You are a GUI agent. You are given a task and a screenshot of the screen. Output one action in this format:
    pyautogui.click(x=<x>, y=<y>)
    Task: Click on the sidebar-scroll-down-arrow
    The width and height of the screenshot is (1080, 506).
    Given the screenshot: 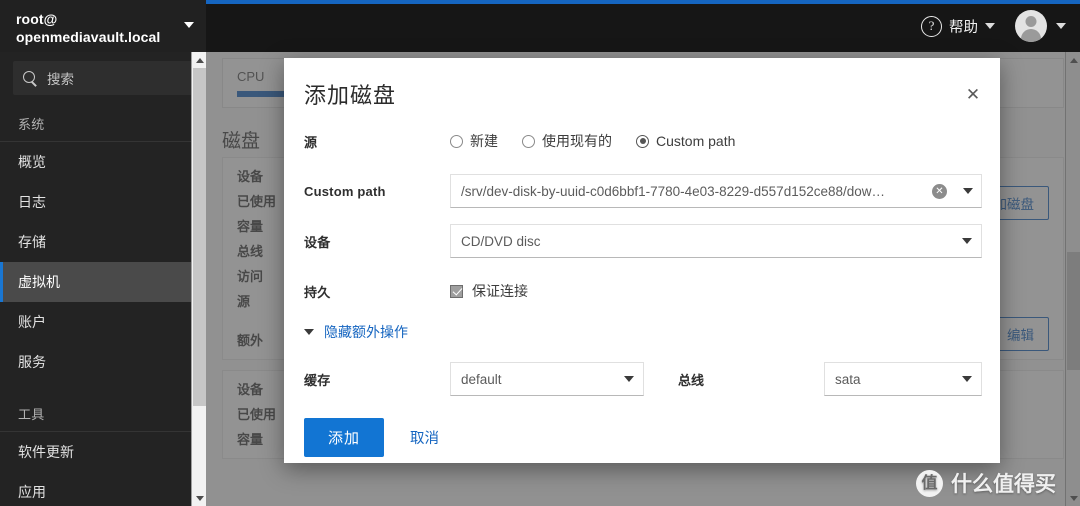 What is the action you would take?
    pyautogui.click(x=199, y=498)
    